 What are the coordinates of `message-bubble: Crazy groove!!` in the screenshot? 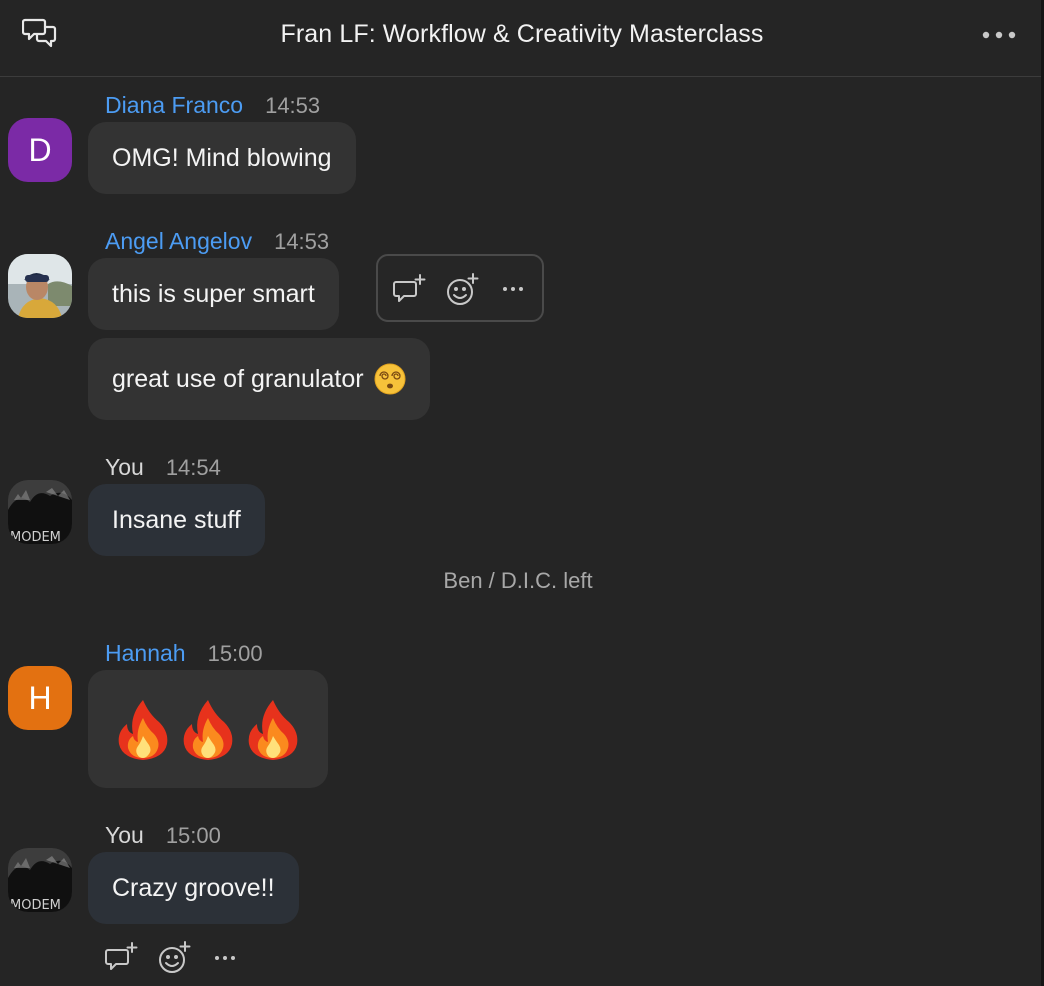 It's located at (193, 888).